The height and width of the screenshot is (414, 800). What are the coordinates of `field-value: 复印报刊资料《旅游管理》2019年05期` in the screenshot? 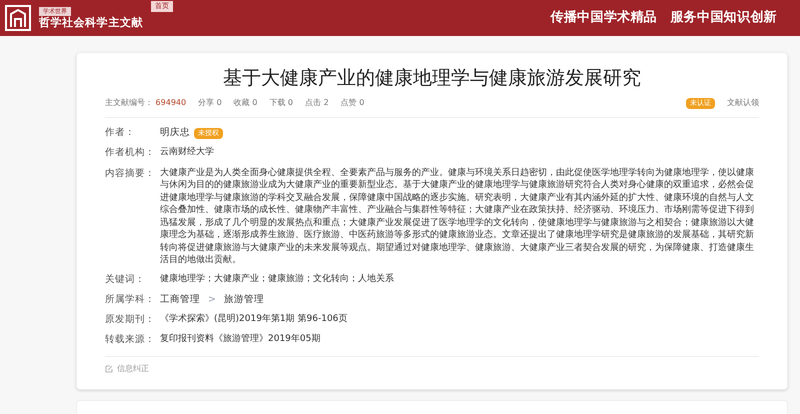 It's located at (241, 339).